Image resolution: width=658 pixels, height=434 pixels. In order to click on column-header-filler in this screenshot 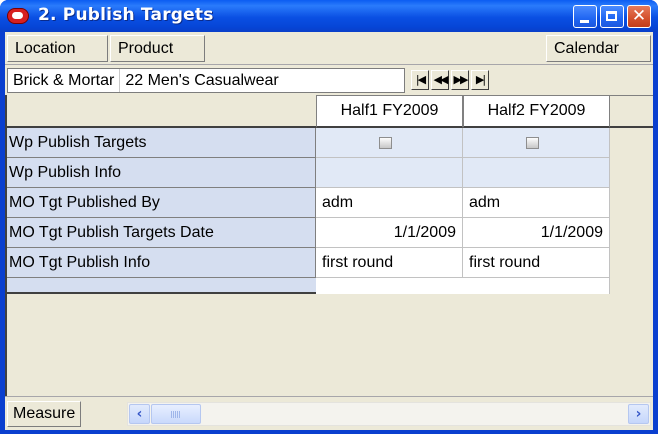, I will do `click(631, 111)`.